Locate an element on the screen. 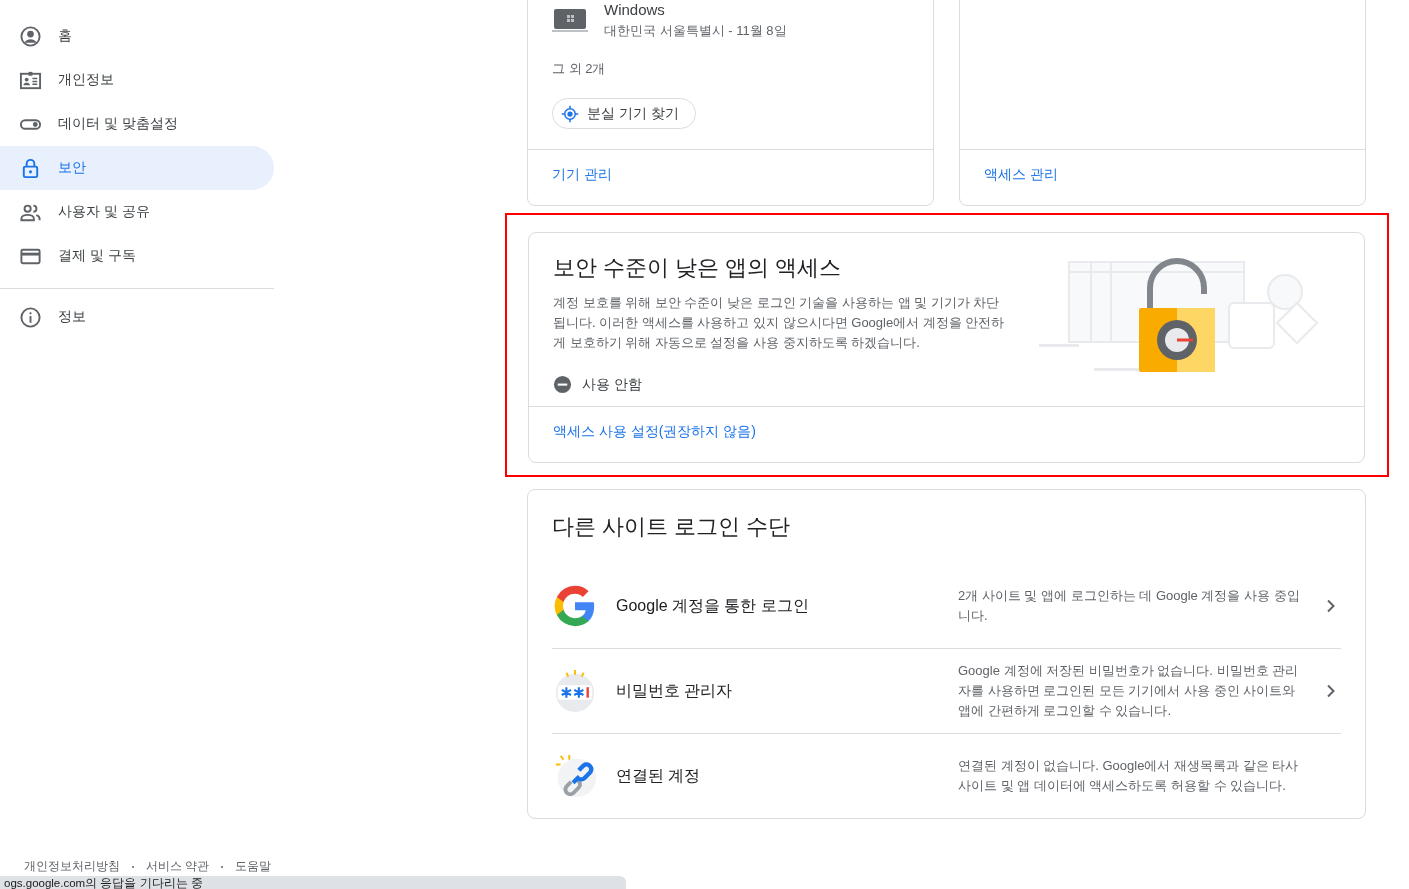  manage-devices-link: 기기 관리 is located at coordinates (582, 174).